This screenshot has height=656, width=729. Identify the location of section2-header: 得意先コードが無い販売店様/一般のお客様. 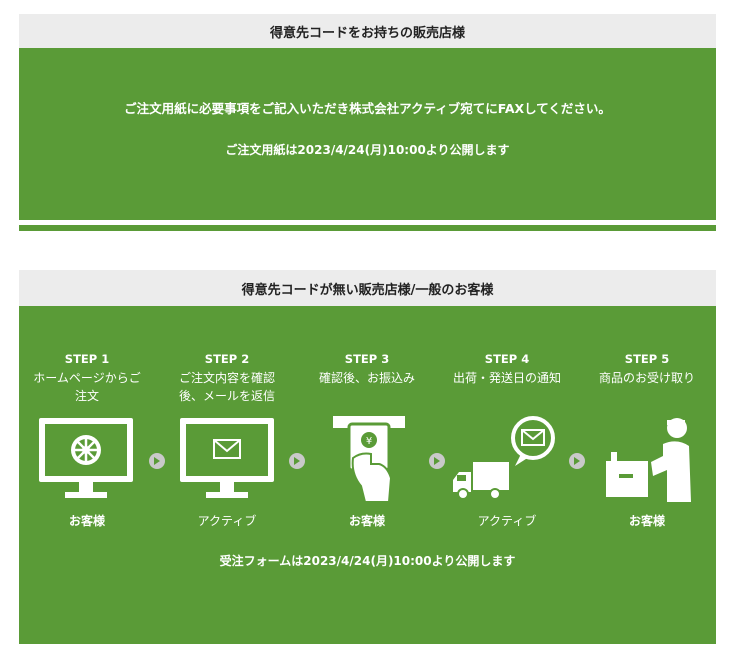
(367, 288).